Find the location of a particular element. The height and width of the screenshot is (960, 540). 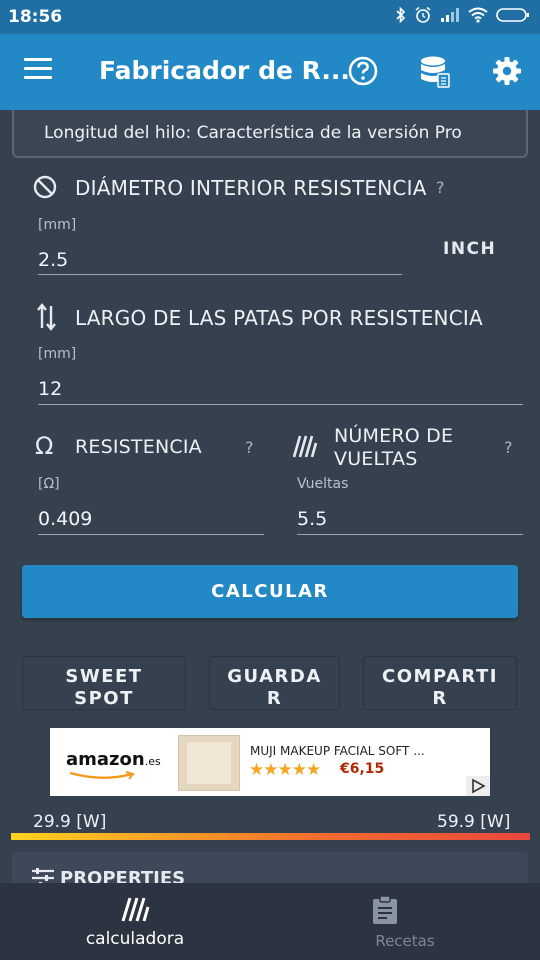

sweet-spot-line2: SPOT is located at coordinates (104, 698).